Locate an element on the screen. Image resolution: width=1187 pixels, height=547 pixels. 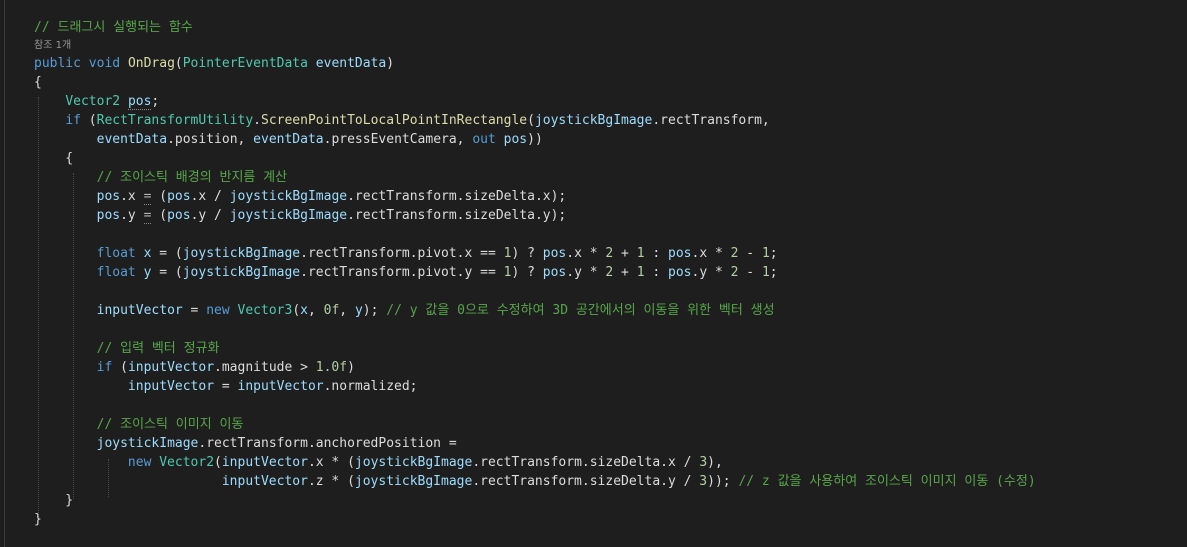
code-line: // 입력 벡터 정규화 is located at coordinates (127, 348).